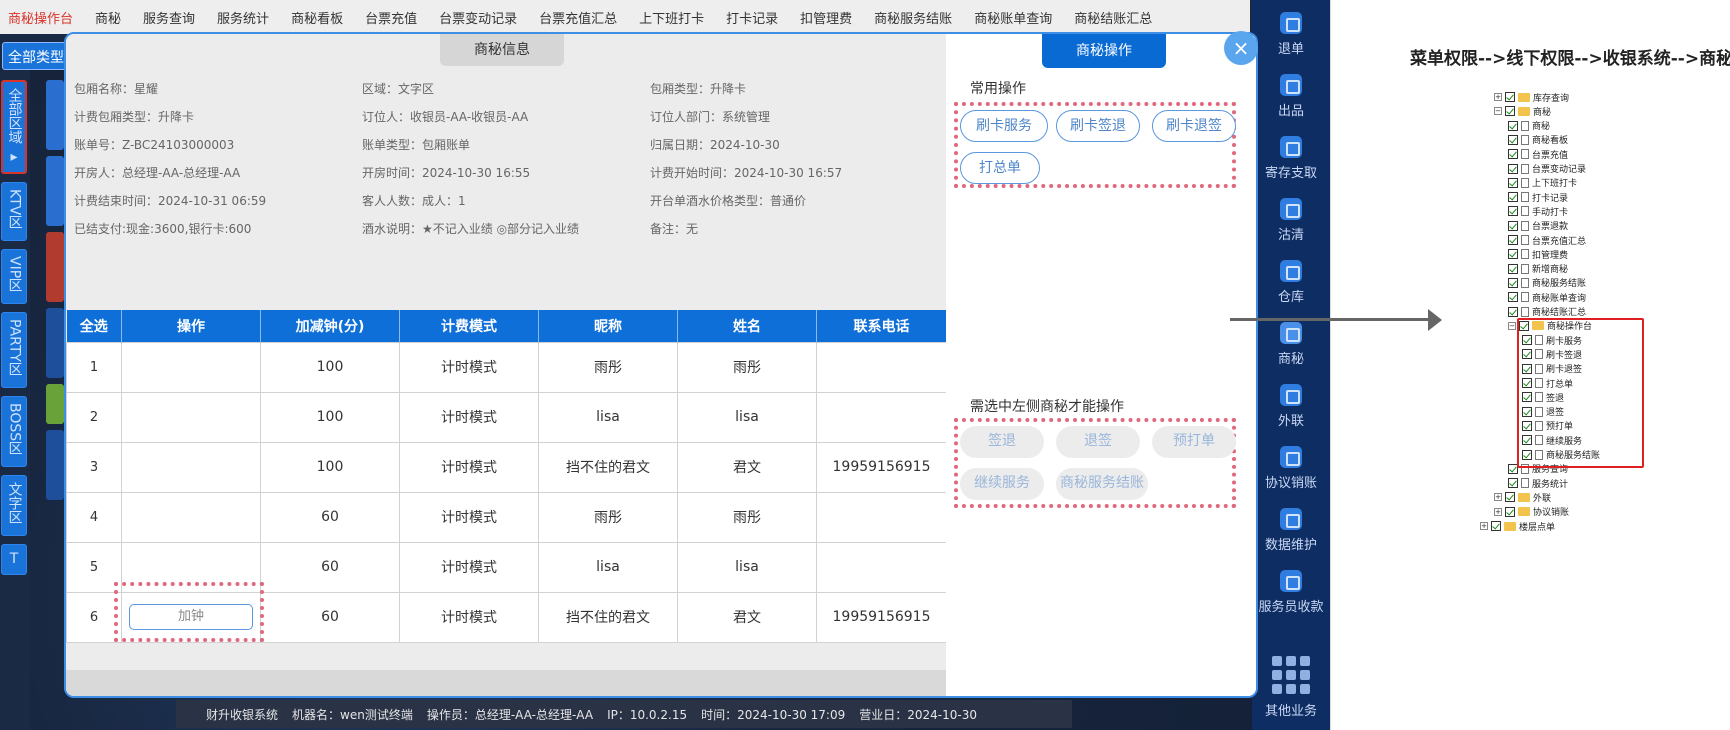 Image resolution: width=1730 pixels, height=730 pixels. What do you see at coordinates (506, 367) in the screenshot?
I see `table-row: 1 100 计时模式 雨彤 雨彤` at bounding box center [506, 367].